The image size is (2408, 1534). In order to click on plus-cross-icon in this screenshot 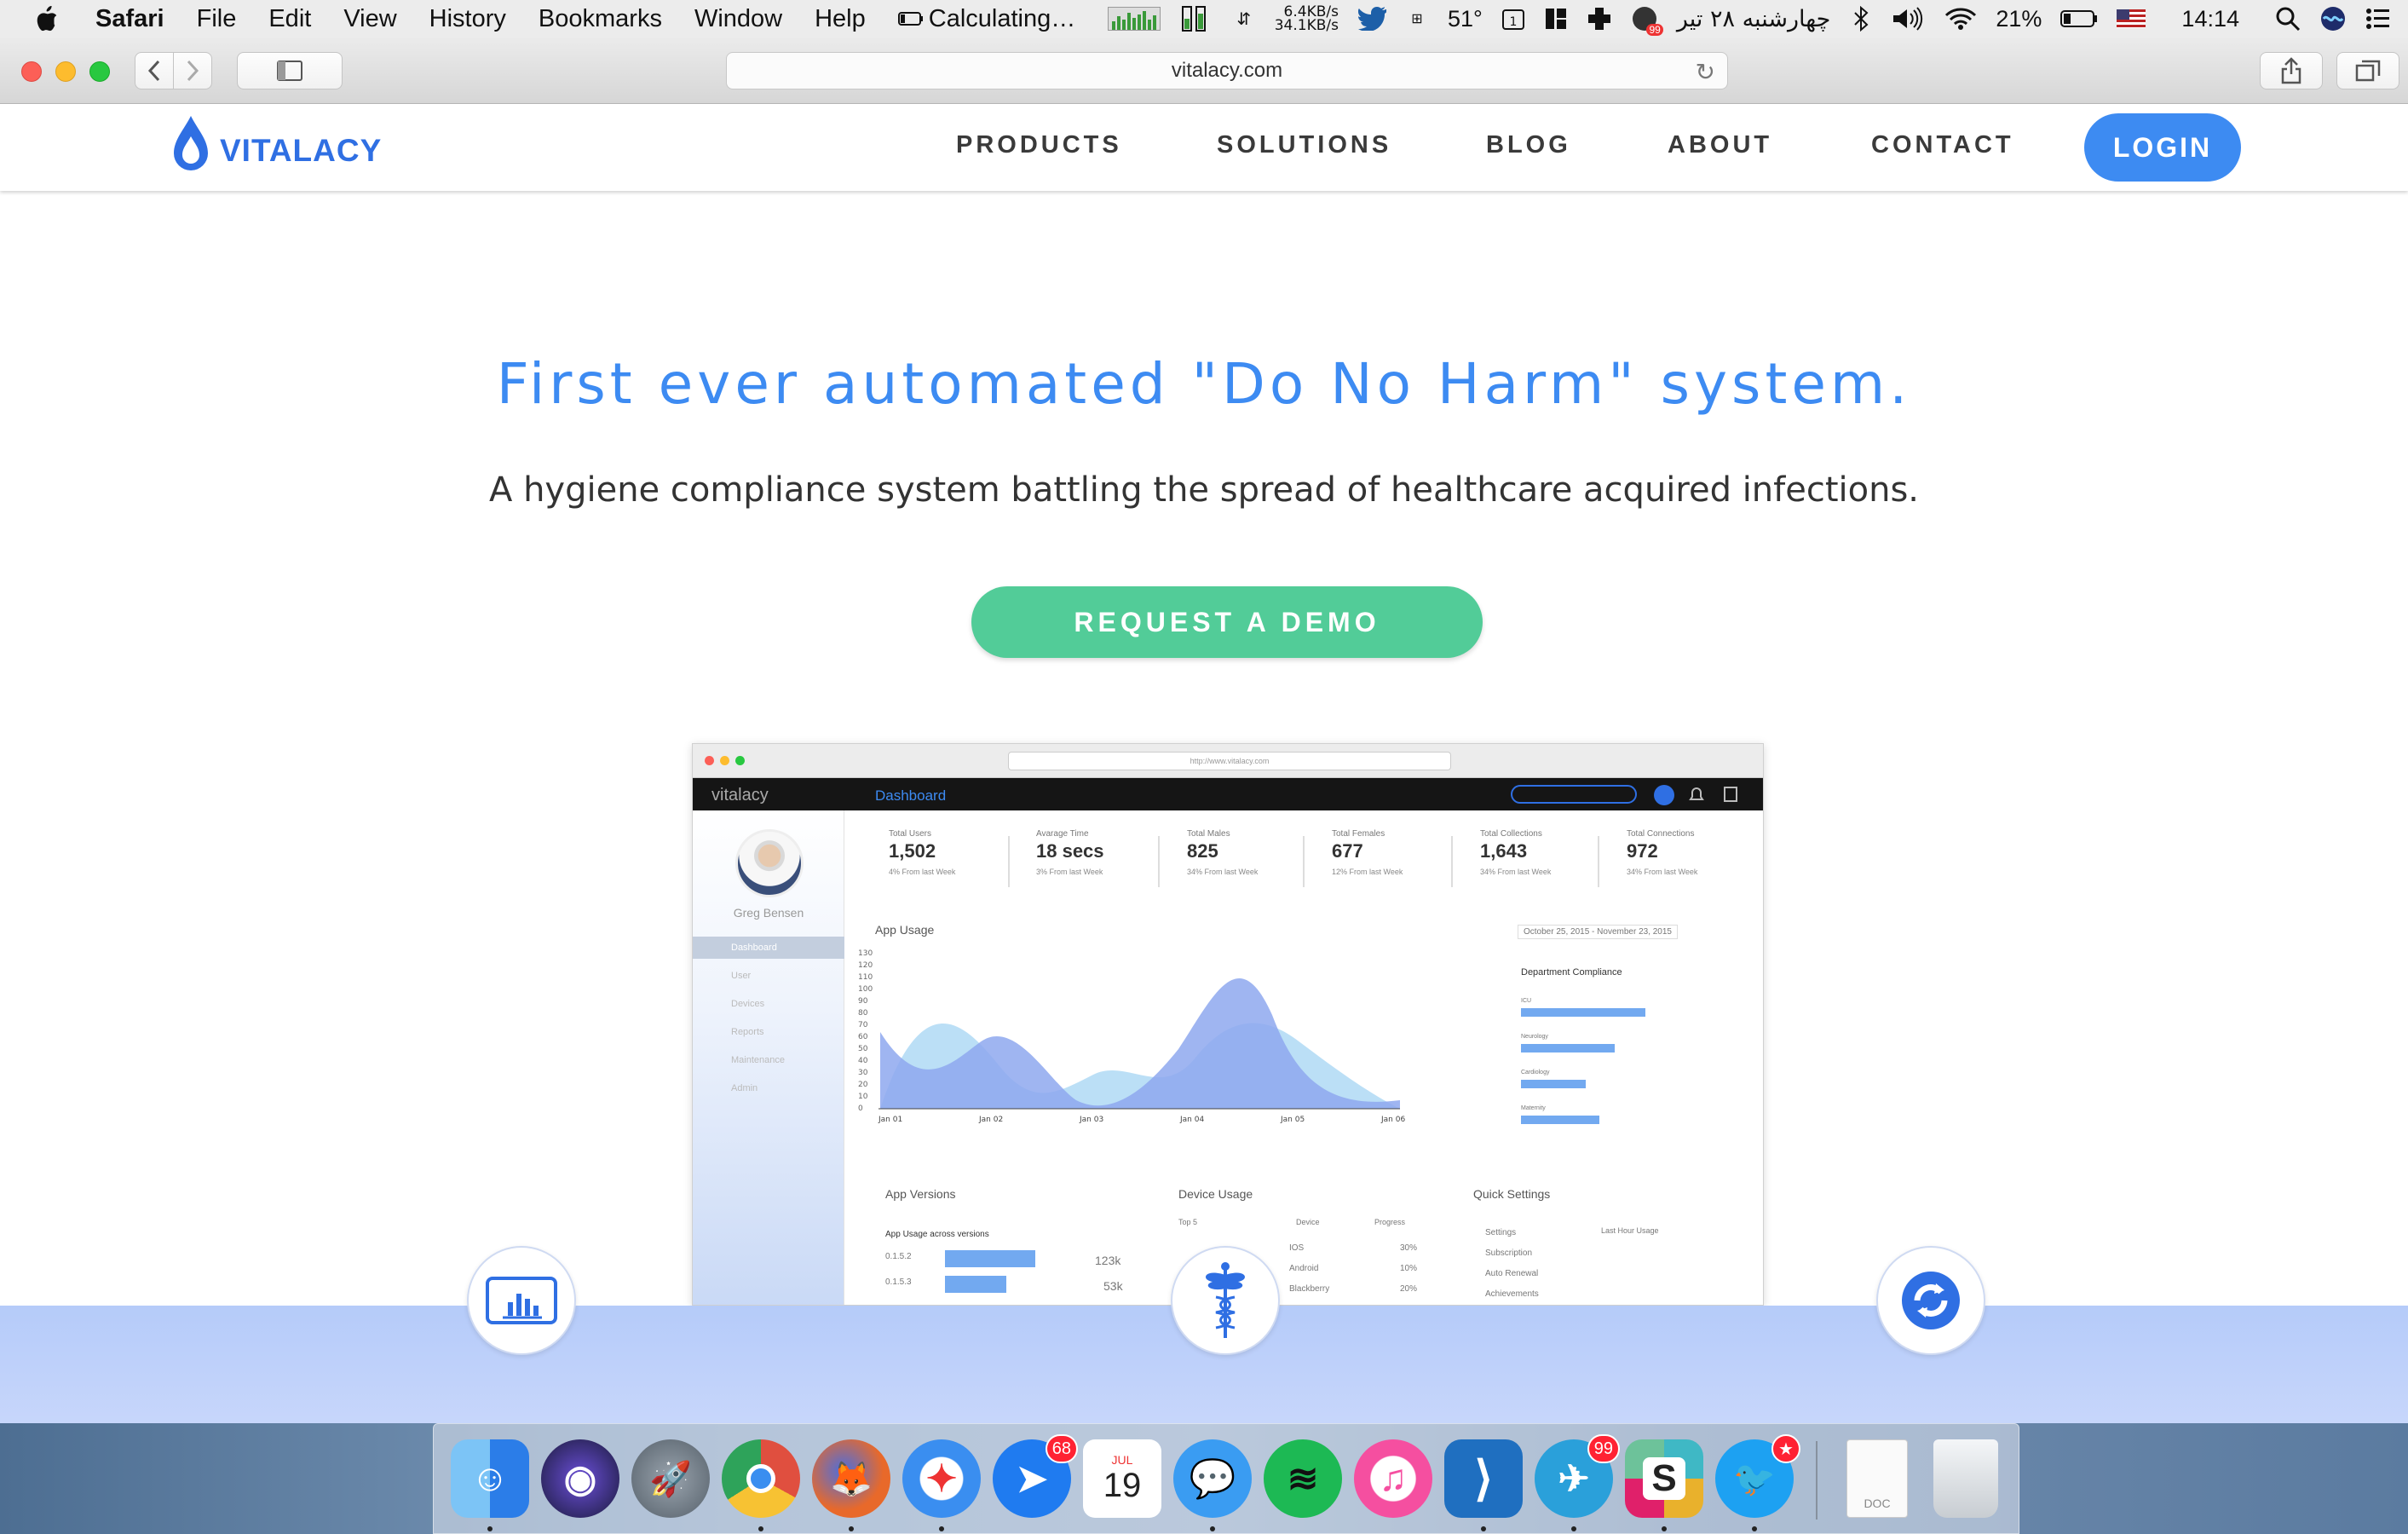, I will do `click(1600, 18)`.